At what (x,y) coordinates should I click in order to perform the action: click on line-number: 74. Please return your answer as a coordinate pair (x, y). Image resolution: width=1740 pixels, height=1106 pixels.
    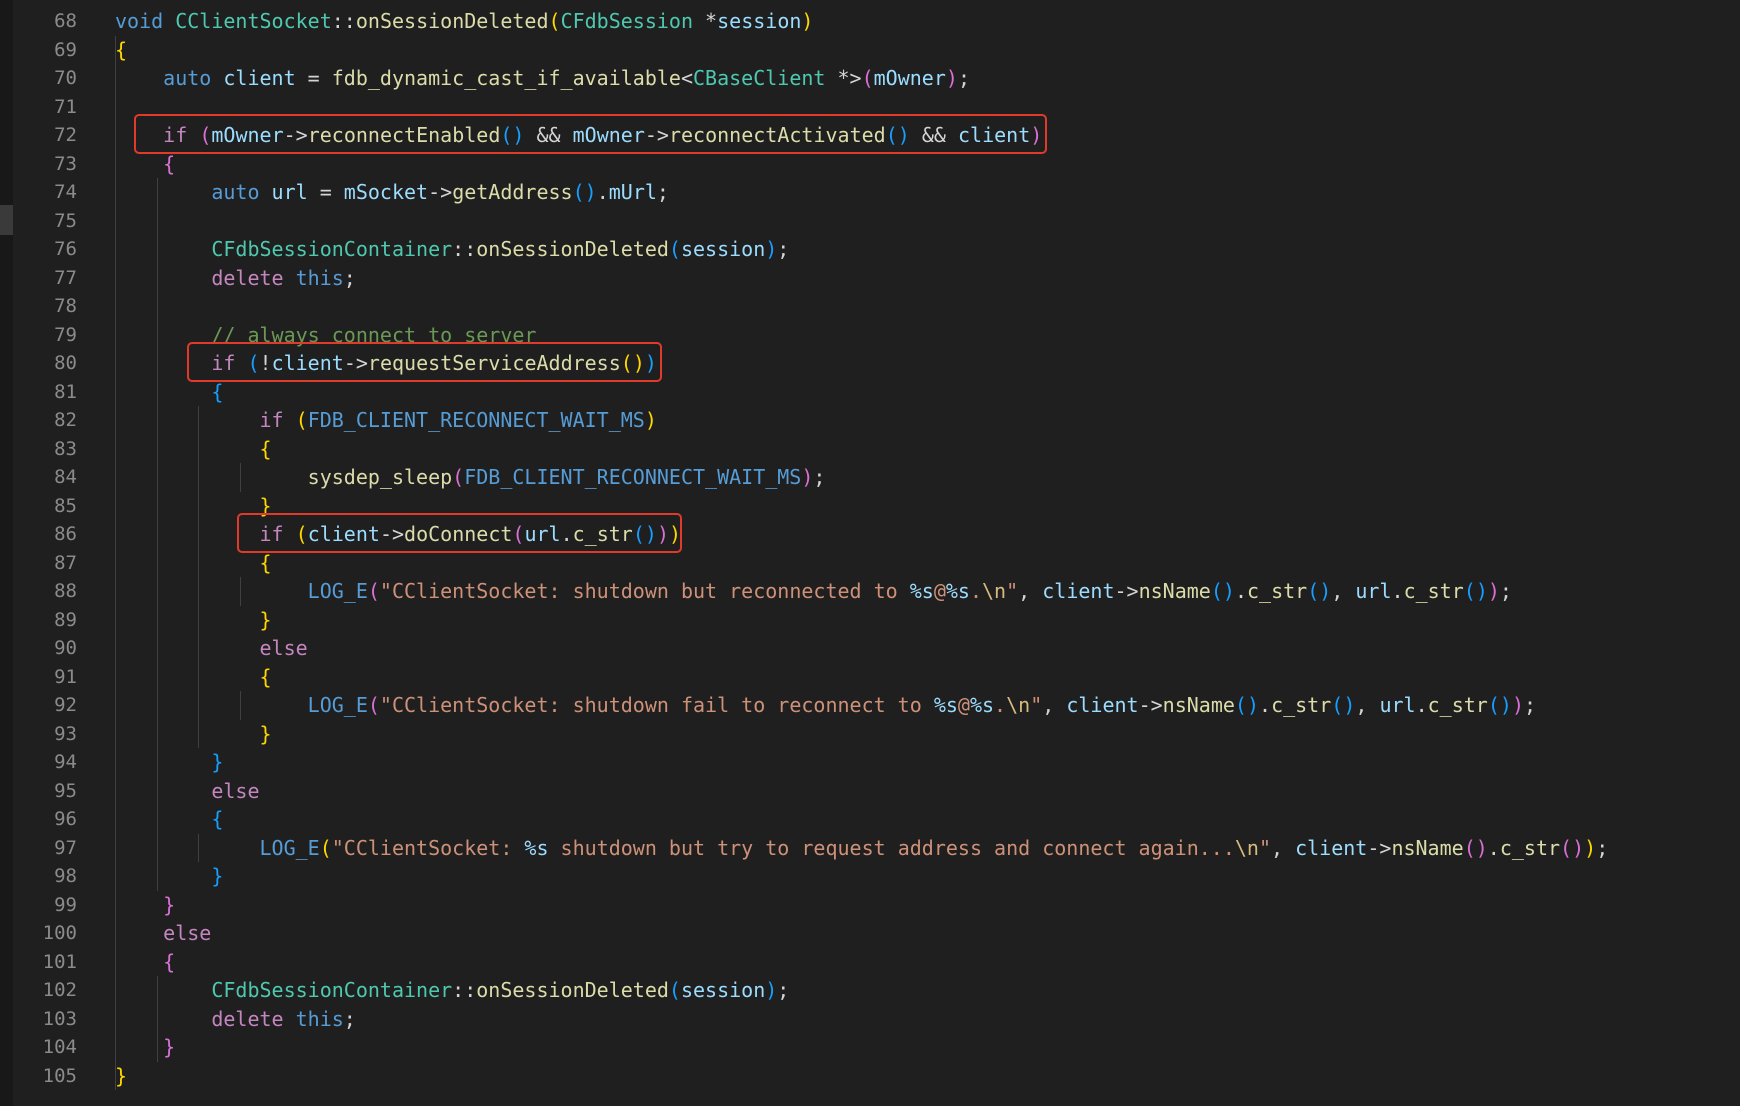
    Looking at the image, I should click on (65, 192).